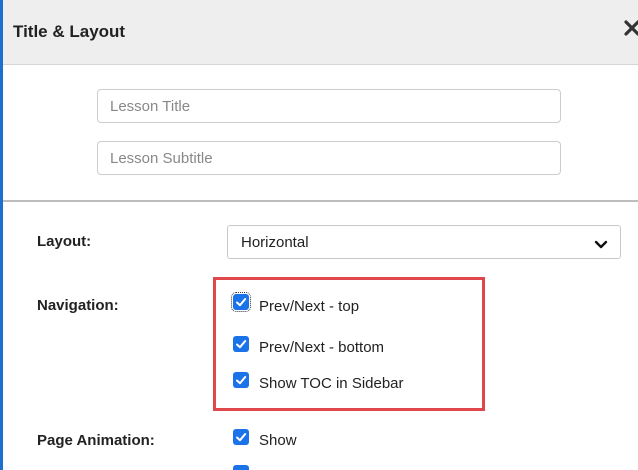 The height and width of the screenshot is (470, 638). What do you see at coordinates (601, 246) in the screenshot?
I see `chevron-down-icon` at bounding box center [601, 246].